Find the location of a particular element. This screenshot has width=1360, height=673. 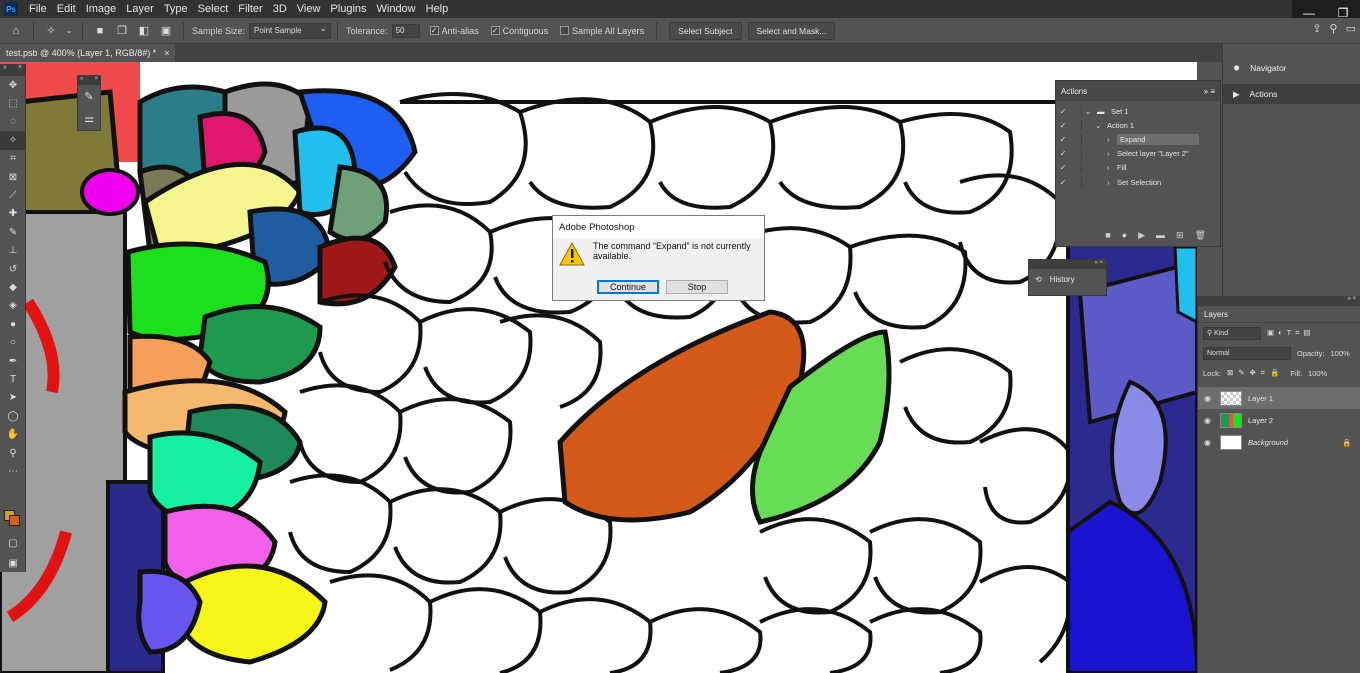

action-row-select-layer: ✓ › Select layer "Layer 2" is located at coordinates (1138, 154).